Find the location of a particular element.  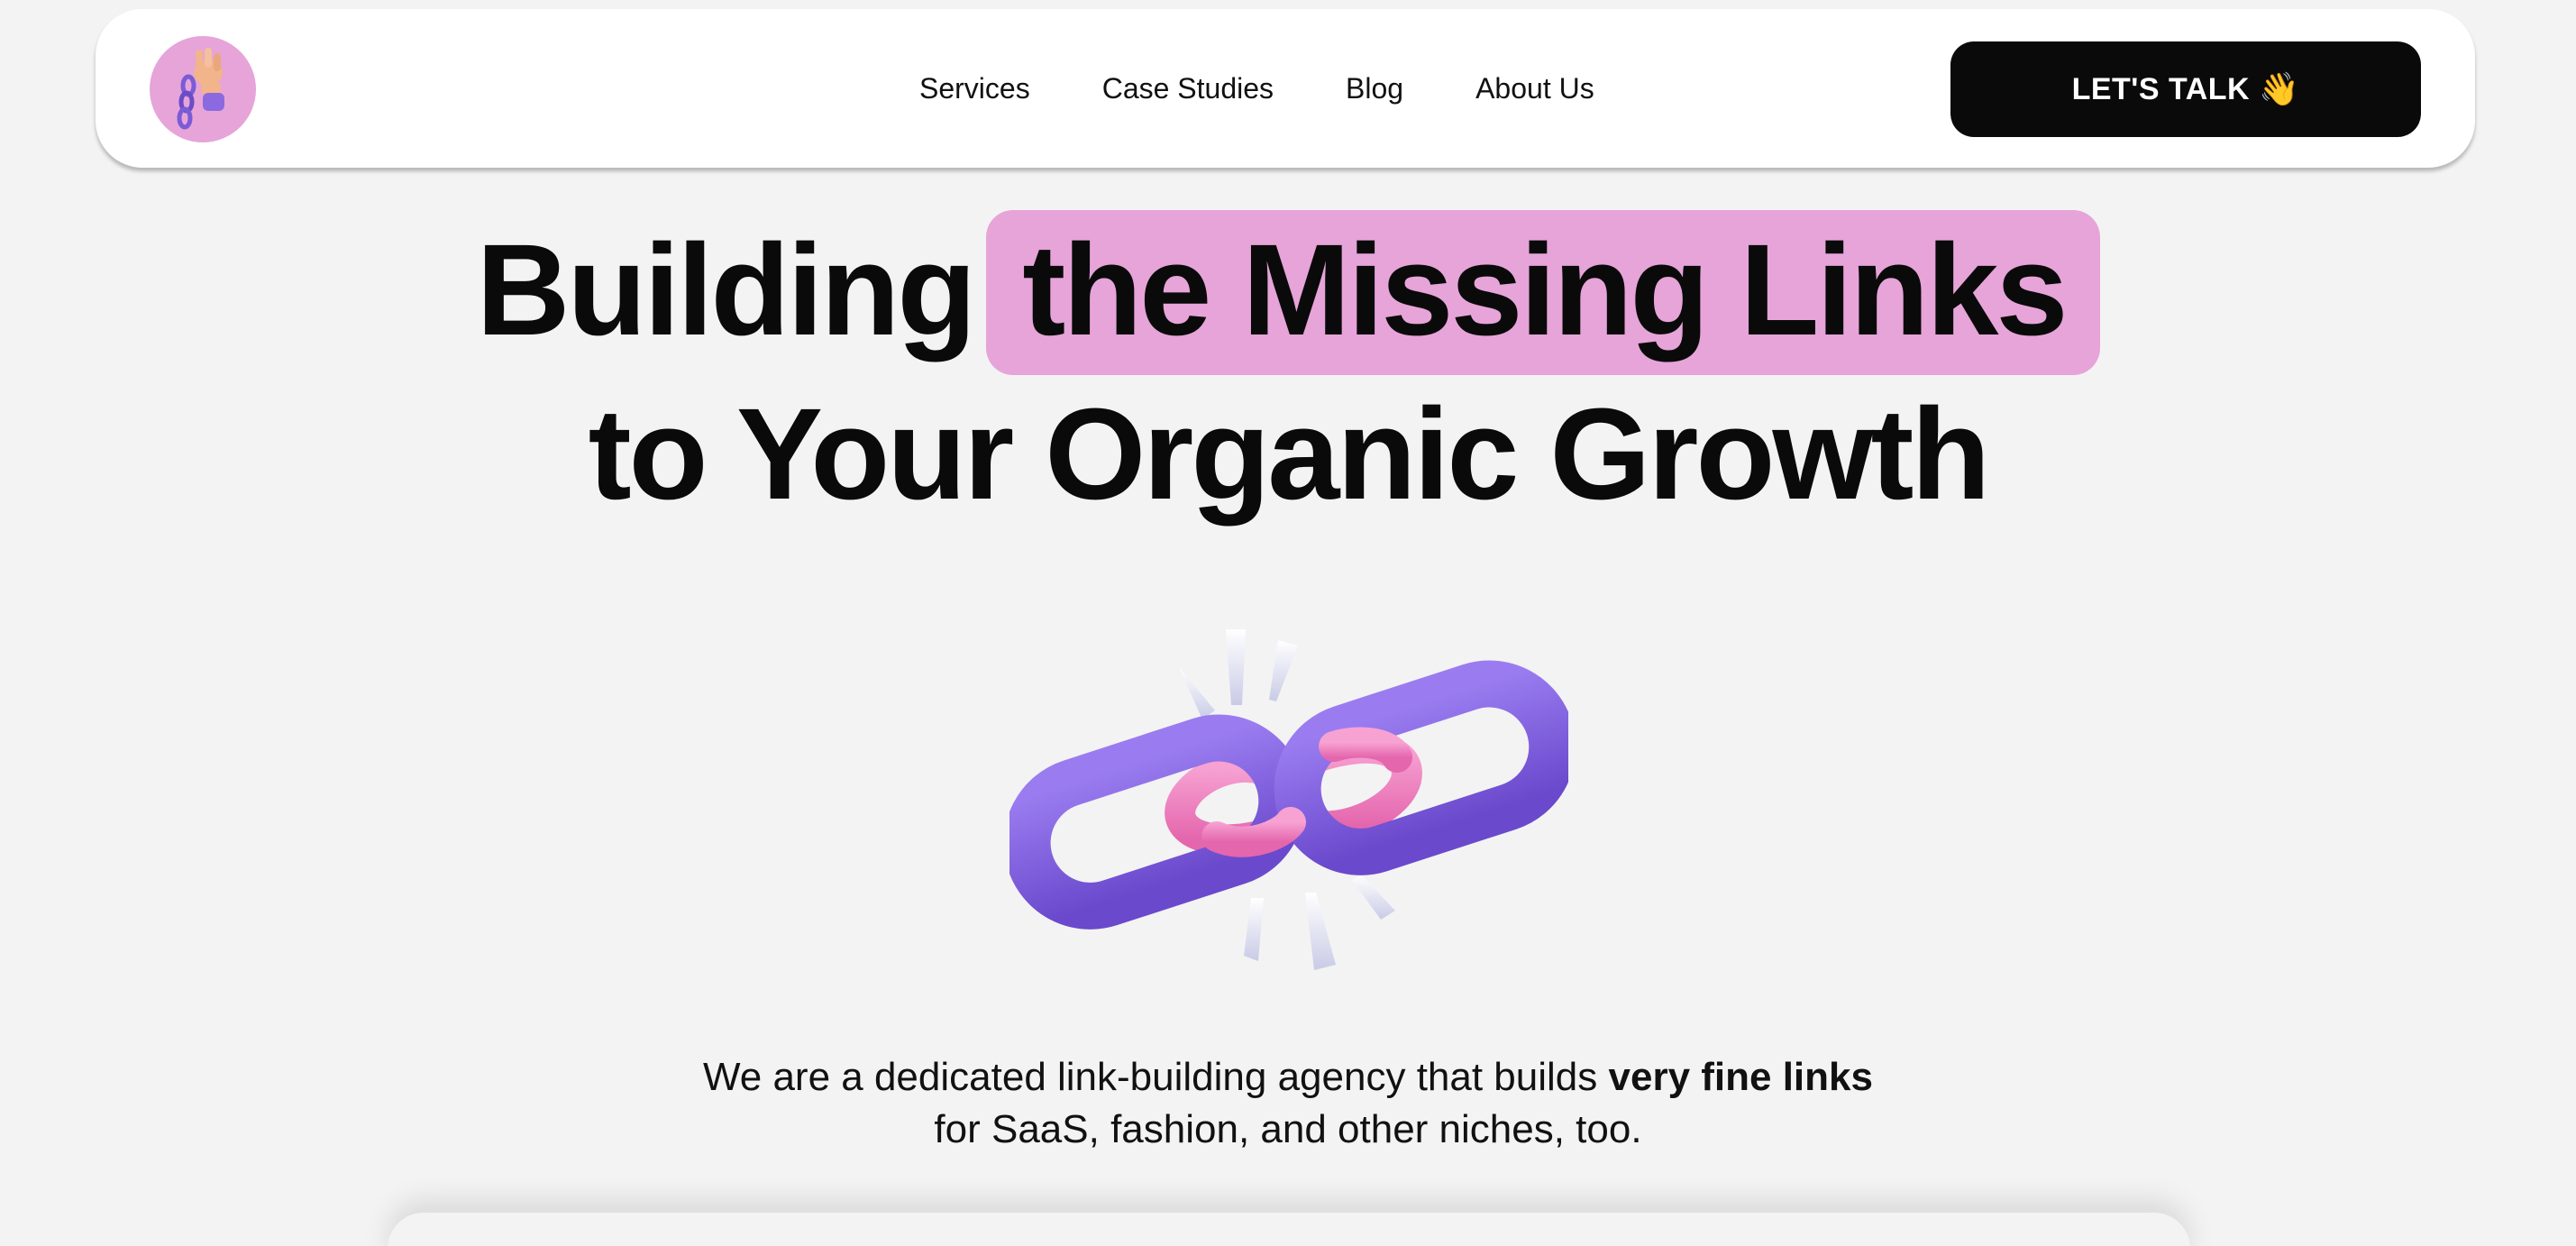

lets-talk-button: LET'S TALK 👋 is located at coordinates (2185, 89).